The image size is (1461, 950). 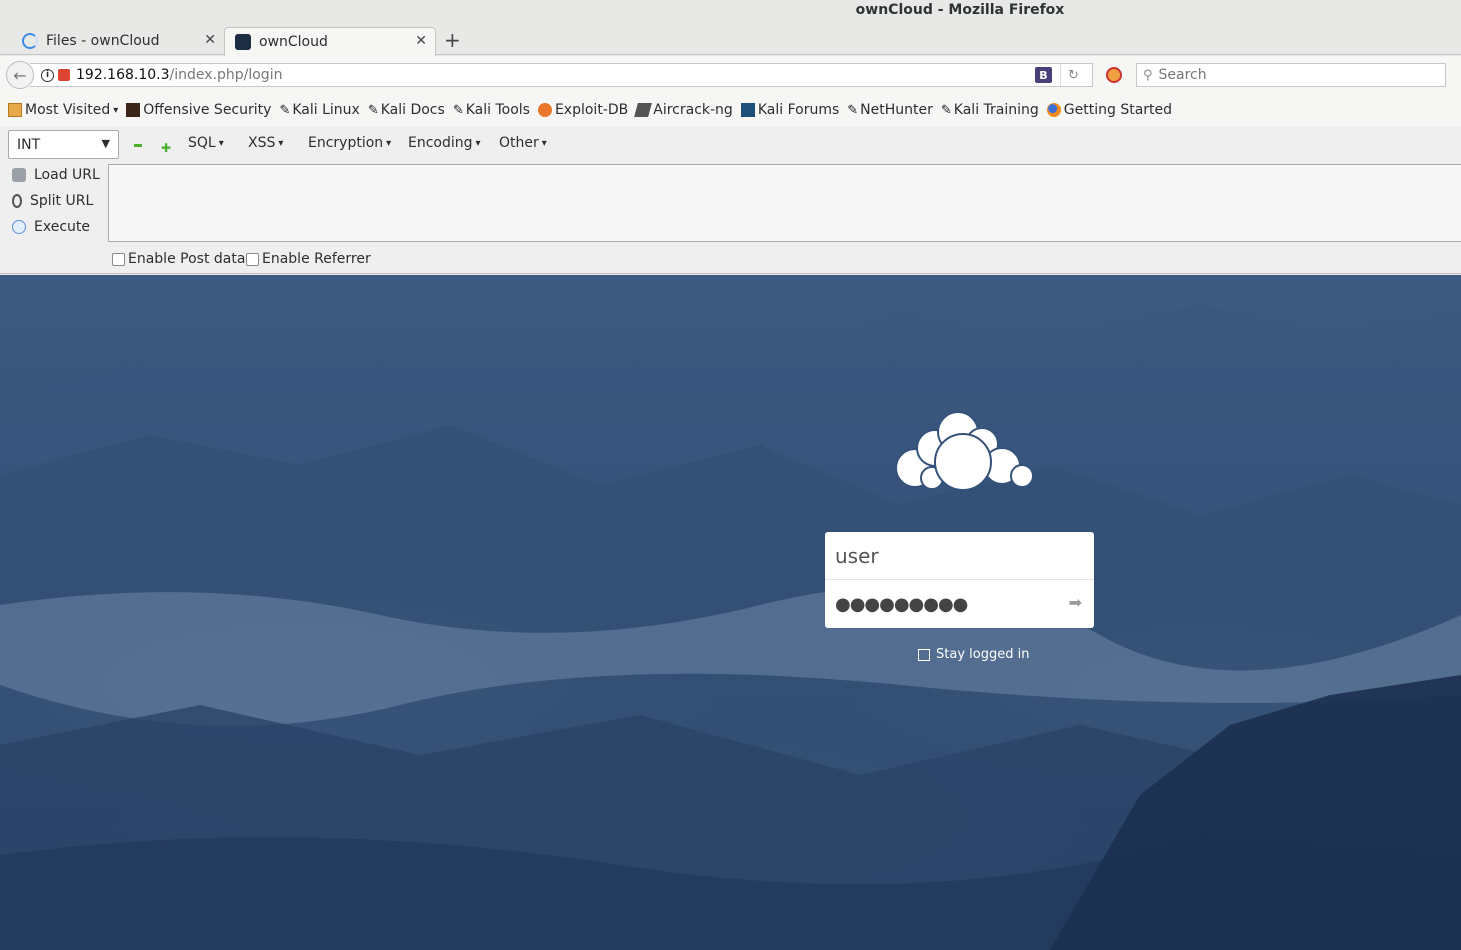 I want to click on menu-sql: SQL ▾, so click(x=206, y=143).